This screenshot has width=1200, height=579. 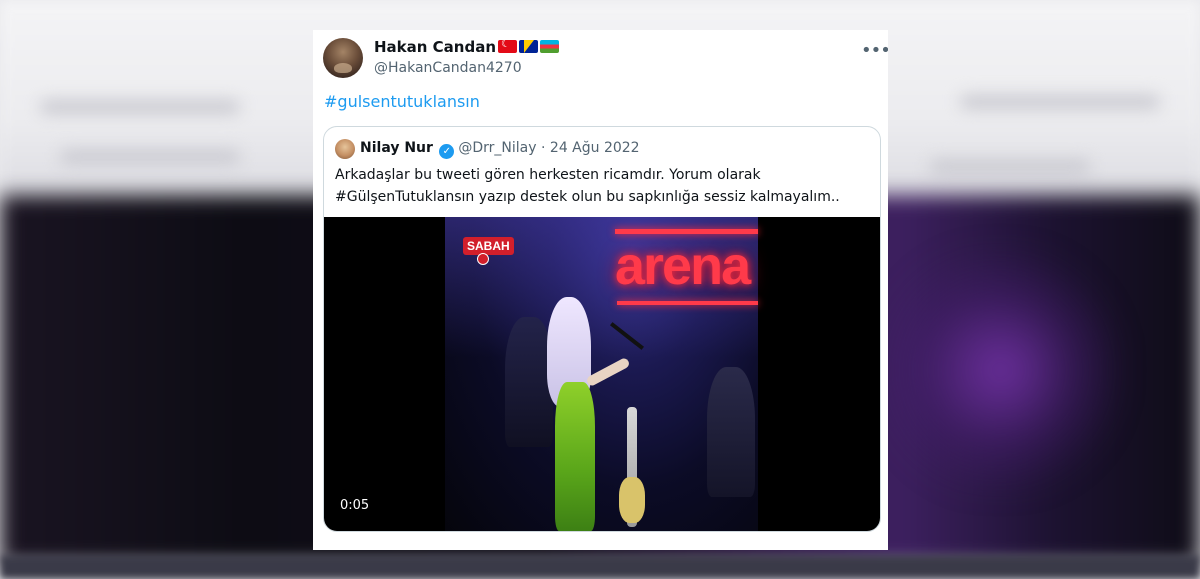 I want to click on singer-arm, so click(x=608, y=372).